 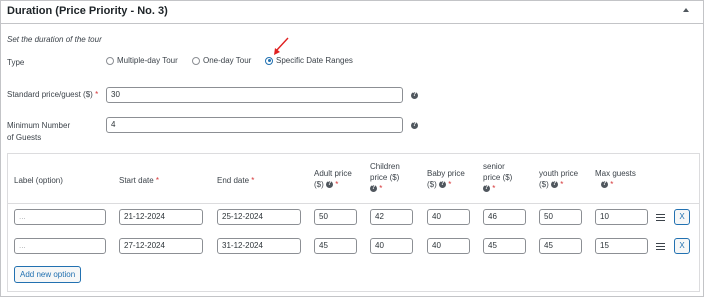 I want to click on min-guests-label: Minimum Number of Guests, so click(x=38, y=132).